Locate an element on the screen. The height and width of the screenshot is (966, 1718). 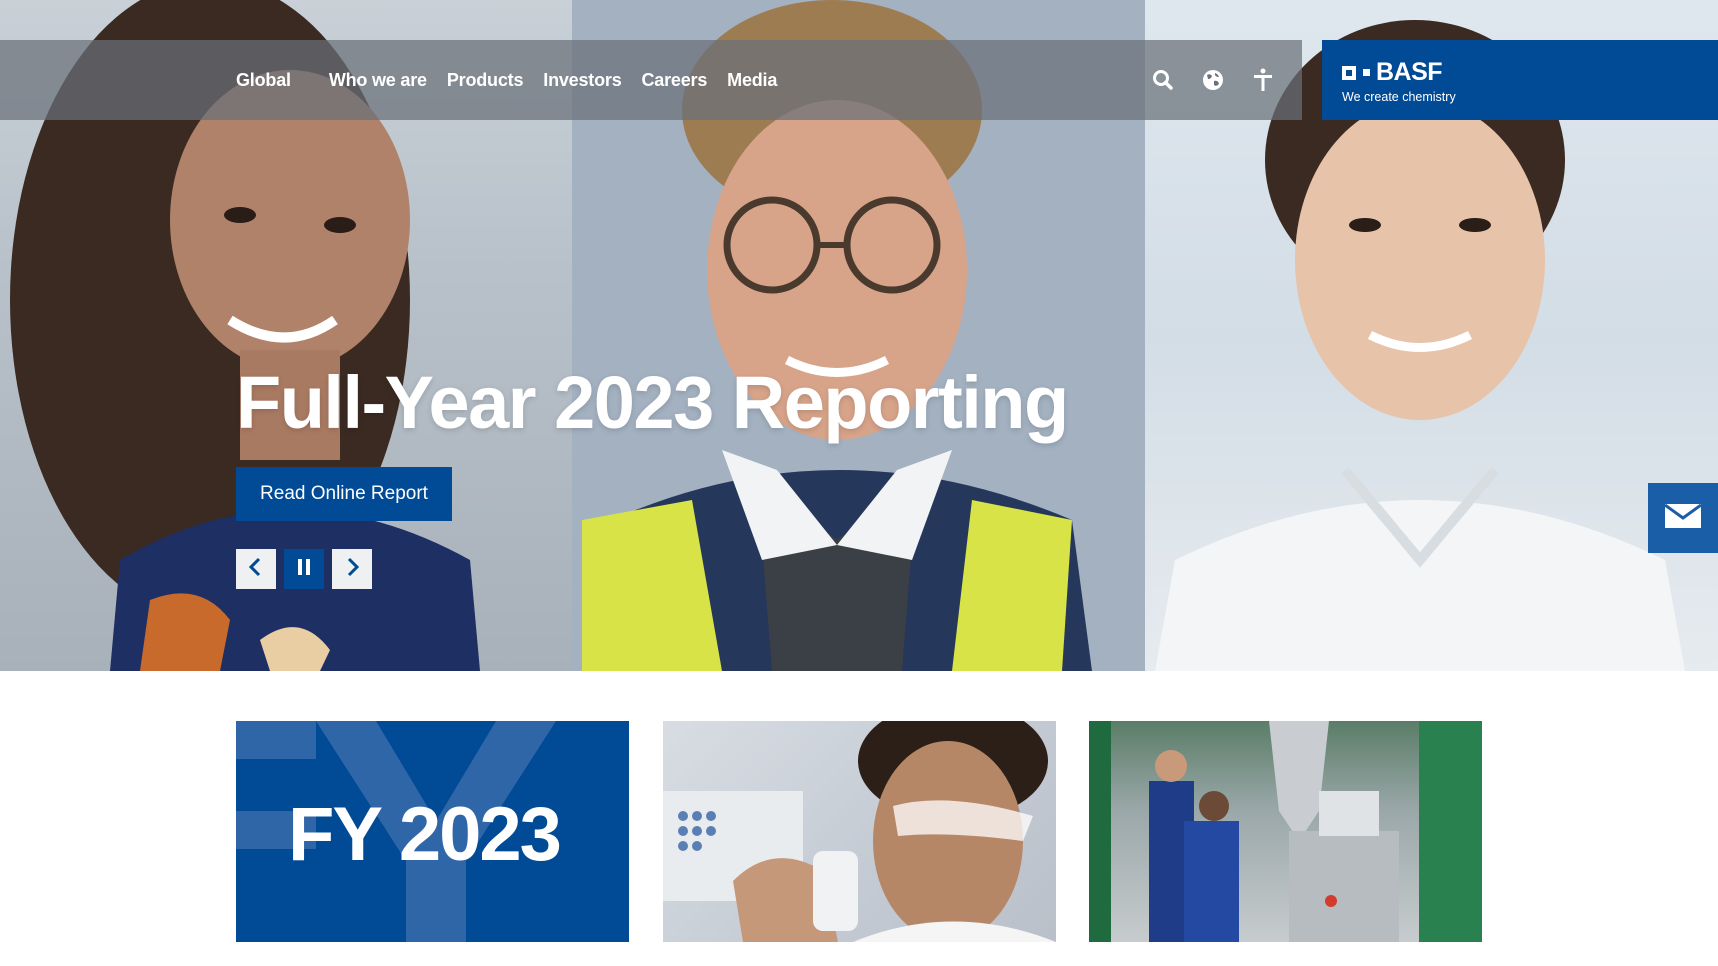
carousel-prev-button is located at coordinates (256, 569).